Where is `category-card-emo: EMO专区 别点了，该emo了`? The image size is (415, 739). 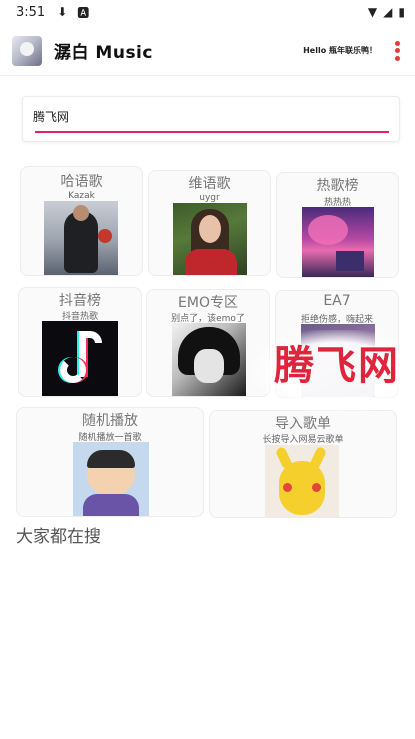 category-card-emo: EMO专区 别点了，该emo了 is located at coordinates (208, 343).